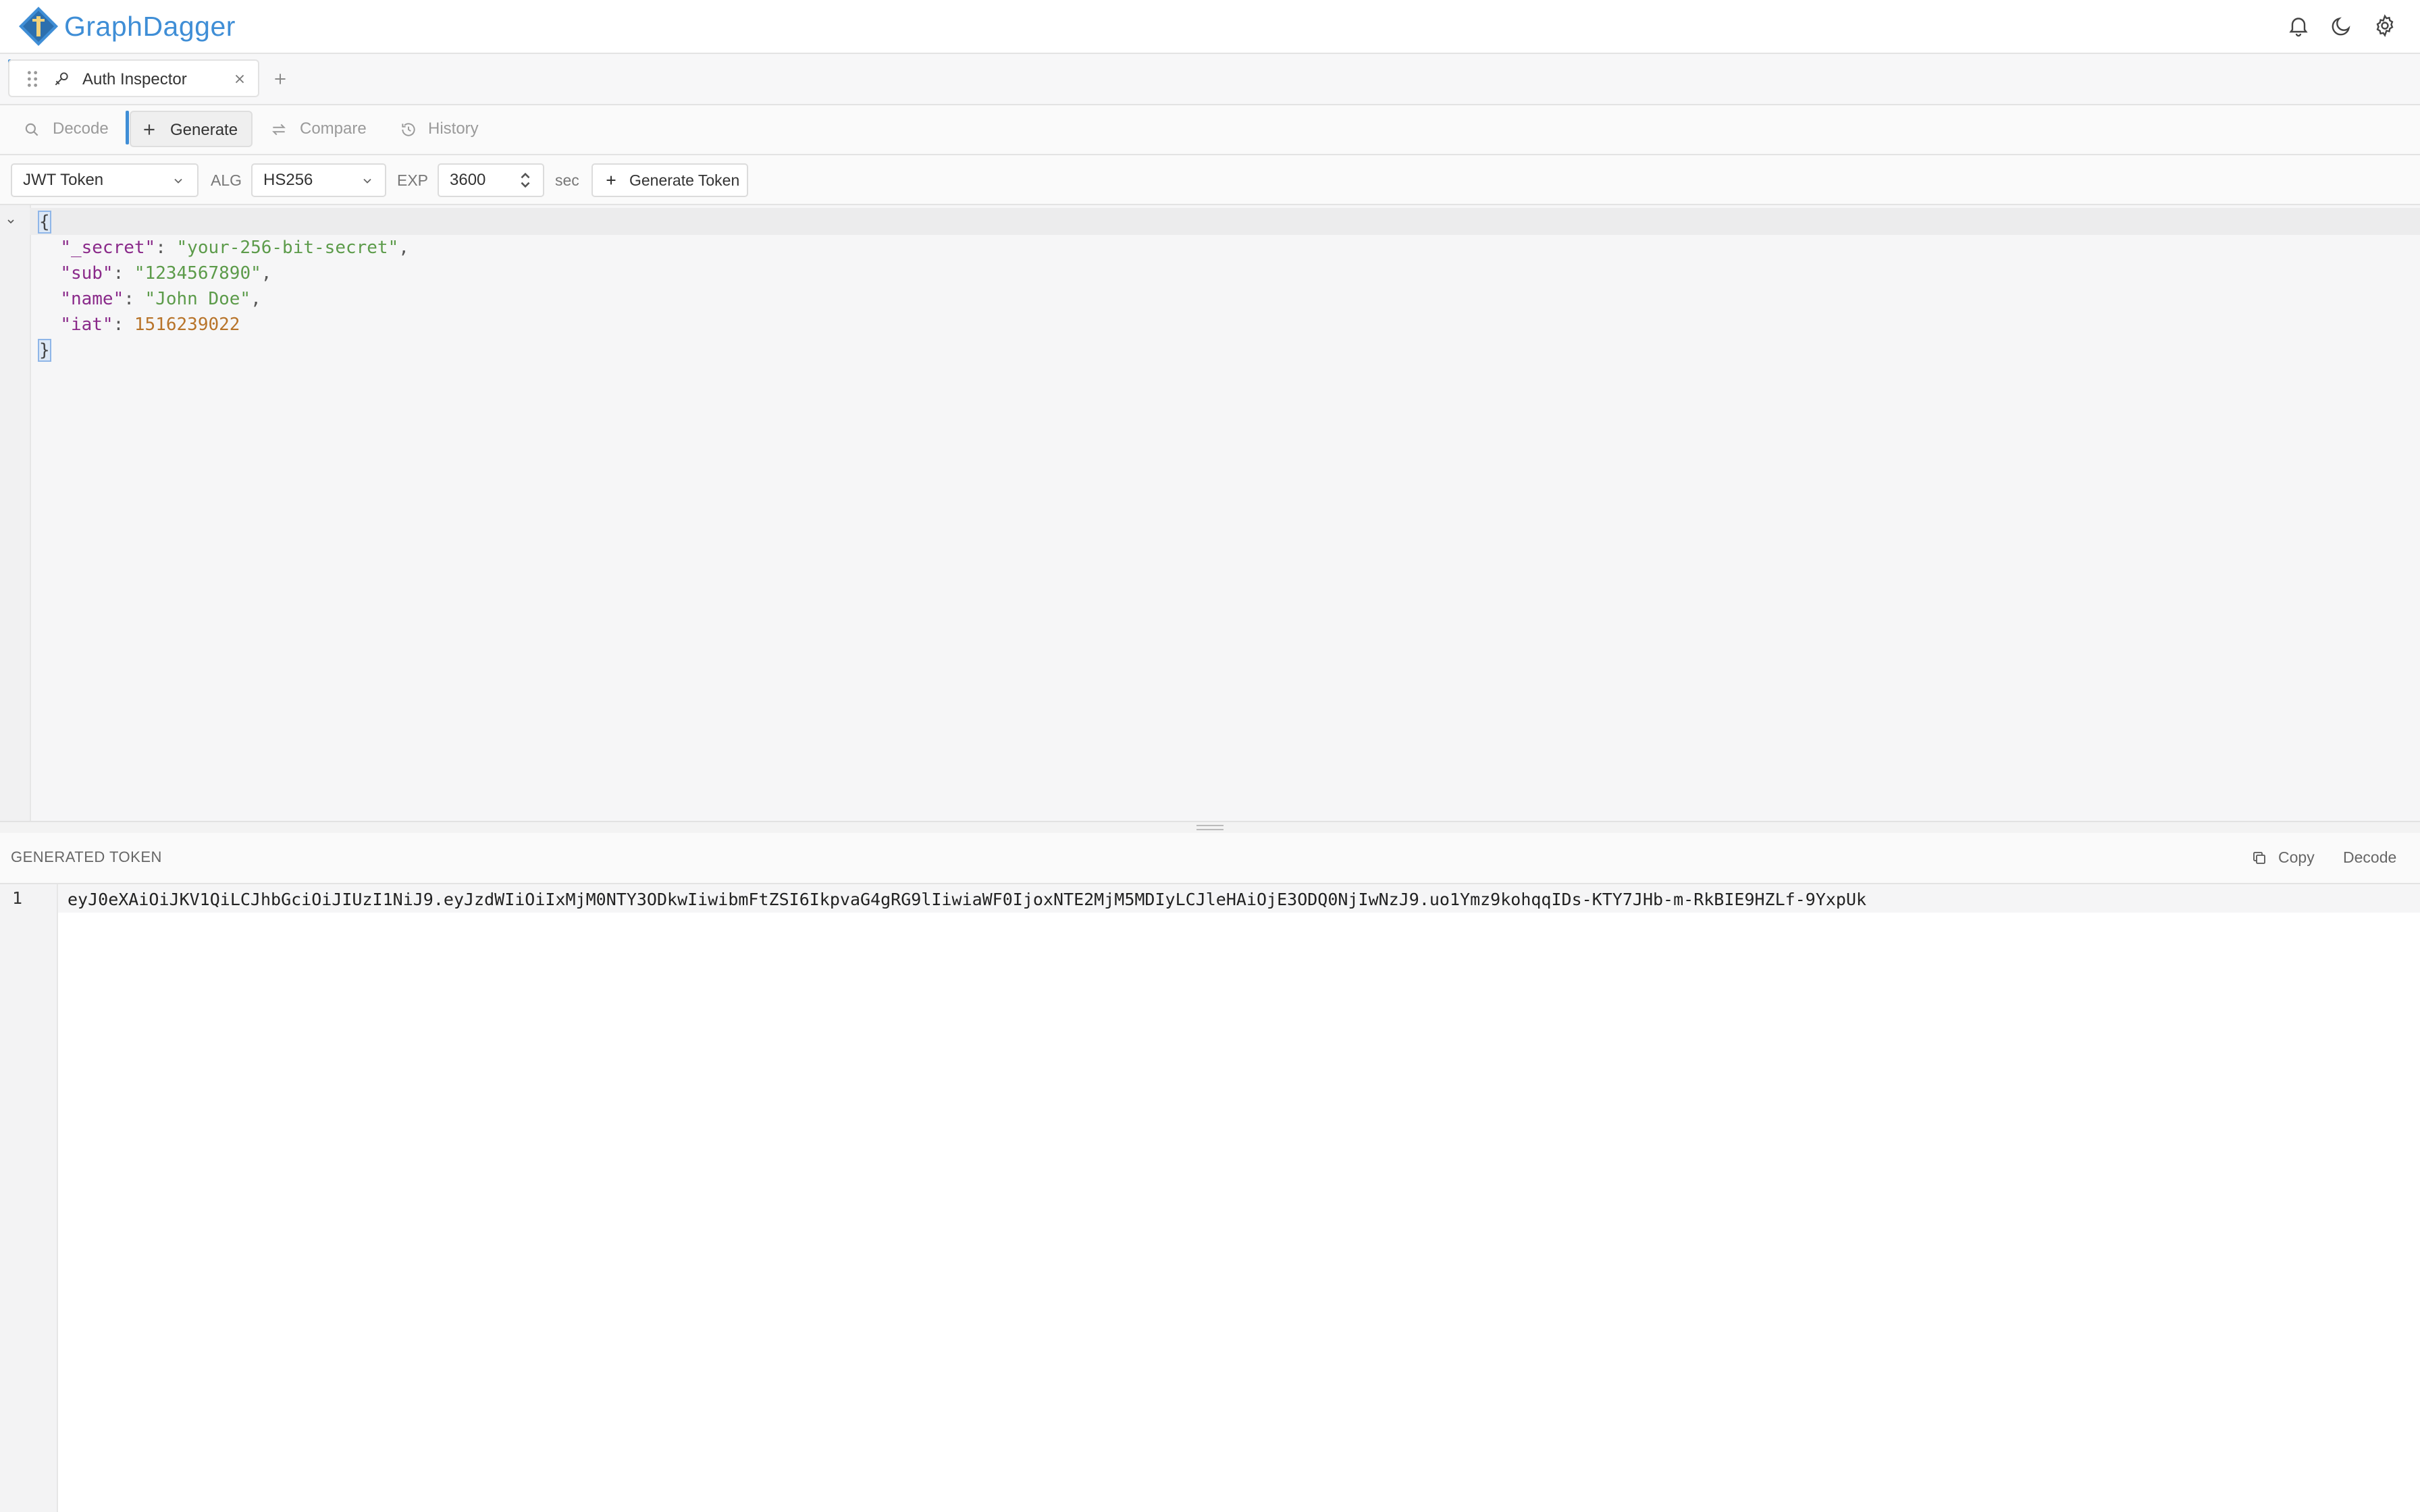 This screenshot has width=2420, height=1512. Describe the element at coordinates (1210, 130) in the screenshot. I see `mode-bar: Decode Generate Compare History` at that location.